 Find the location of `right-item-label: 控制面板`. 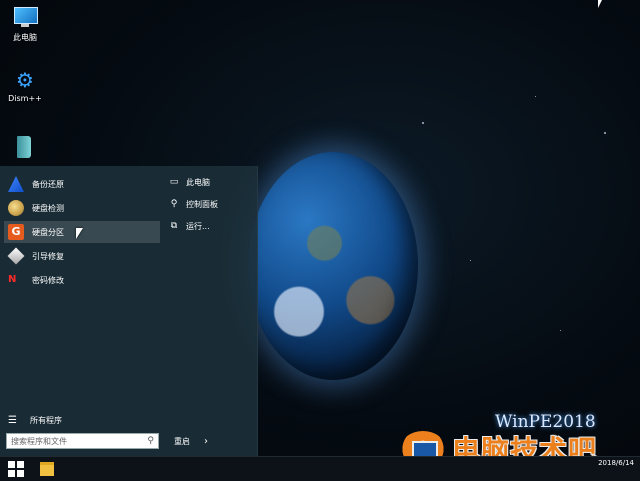

right-item-label: 控制面板 is located at coordinates (202, 204).